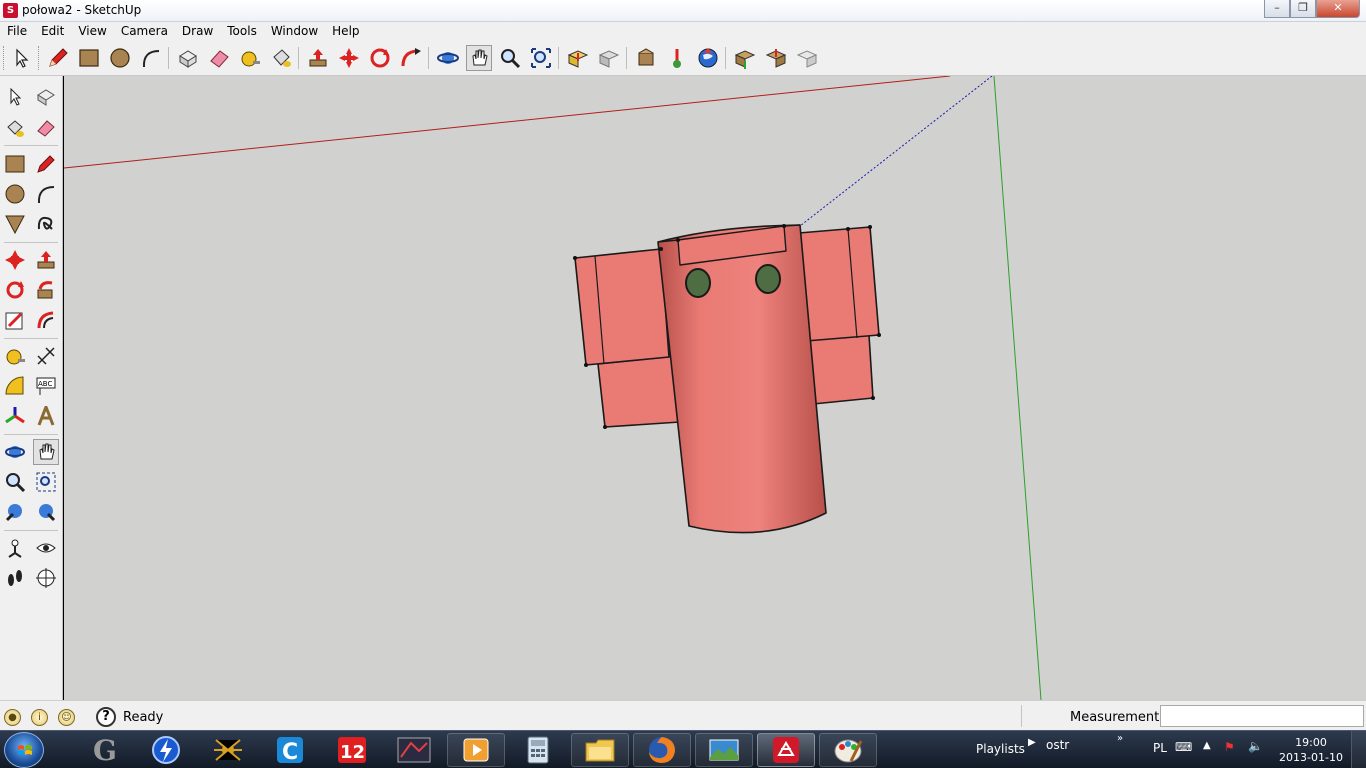 This screenshot has height=768, width=1366. I want to click on axes-icon, so click(15, 416).